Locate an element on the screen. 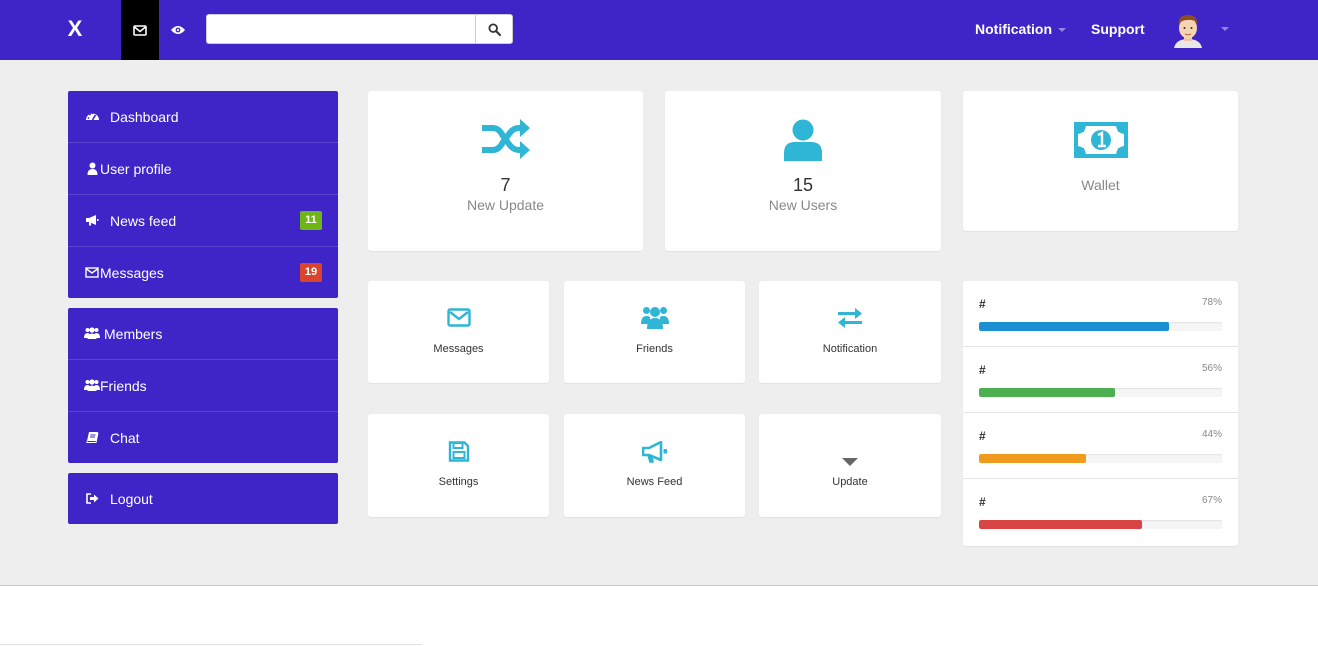 The height and width of the screenshot is (646, 1318). tile-label: Update is located at coordinates (850, 482).